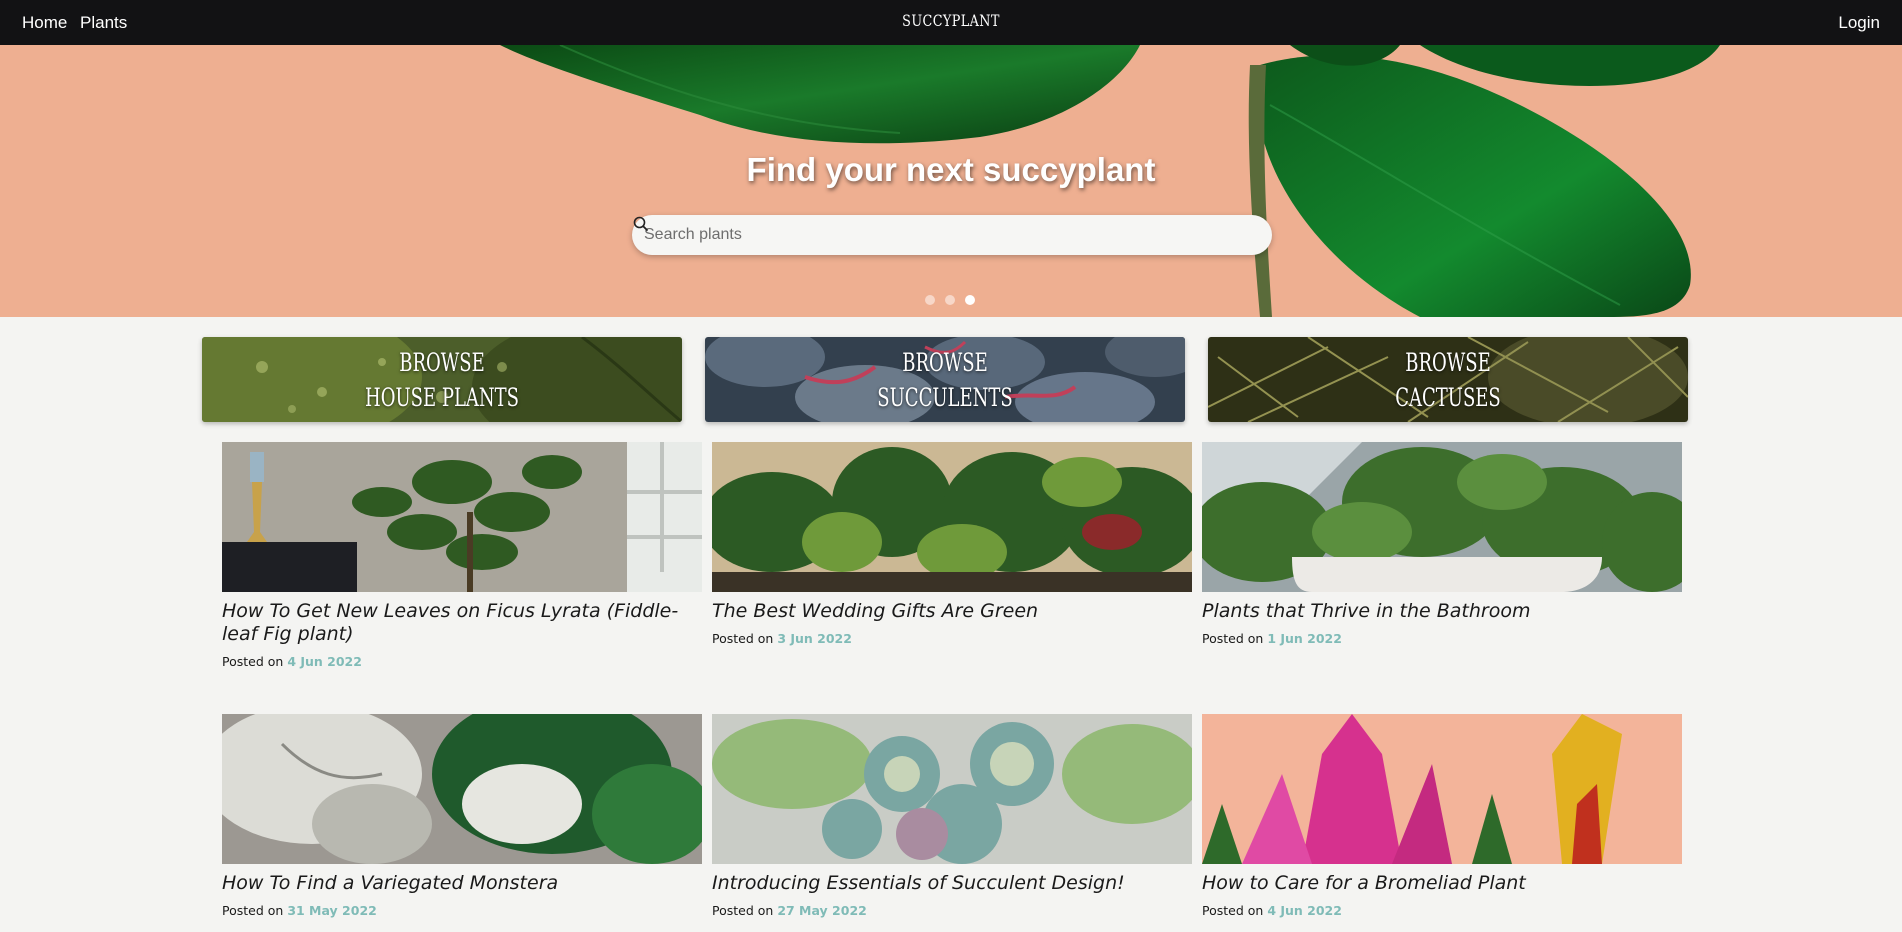 This screenshot has height=932, width=1902. Describe the element at coordinates (1442, 611) in the screenshot. I see `post-title: Plants that Thrive in the Bathroom` at that location.